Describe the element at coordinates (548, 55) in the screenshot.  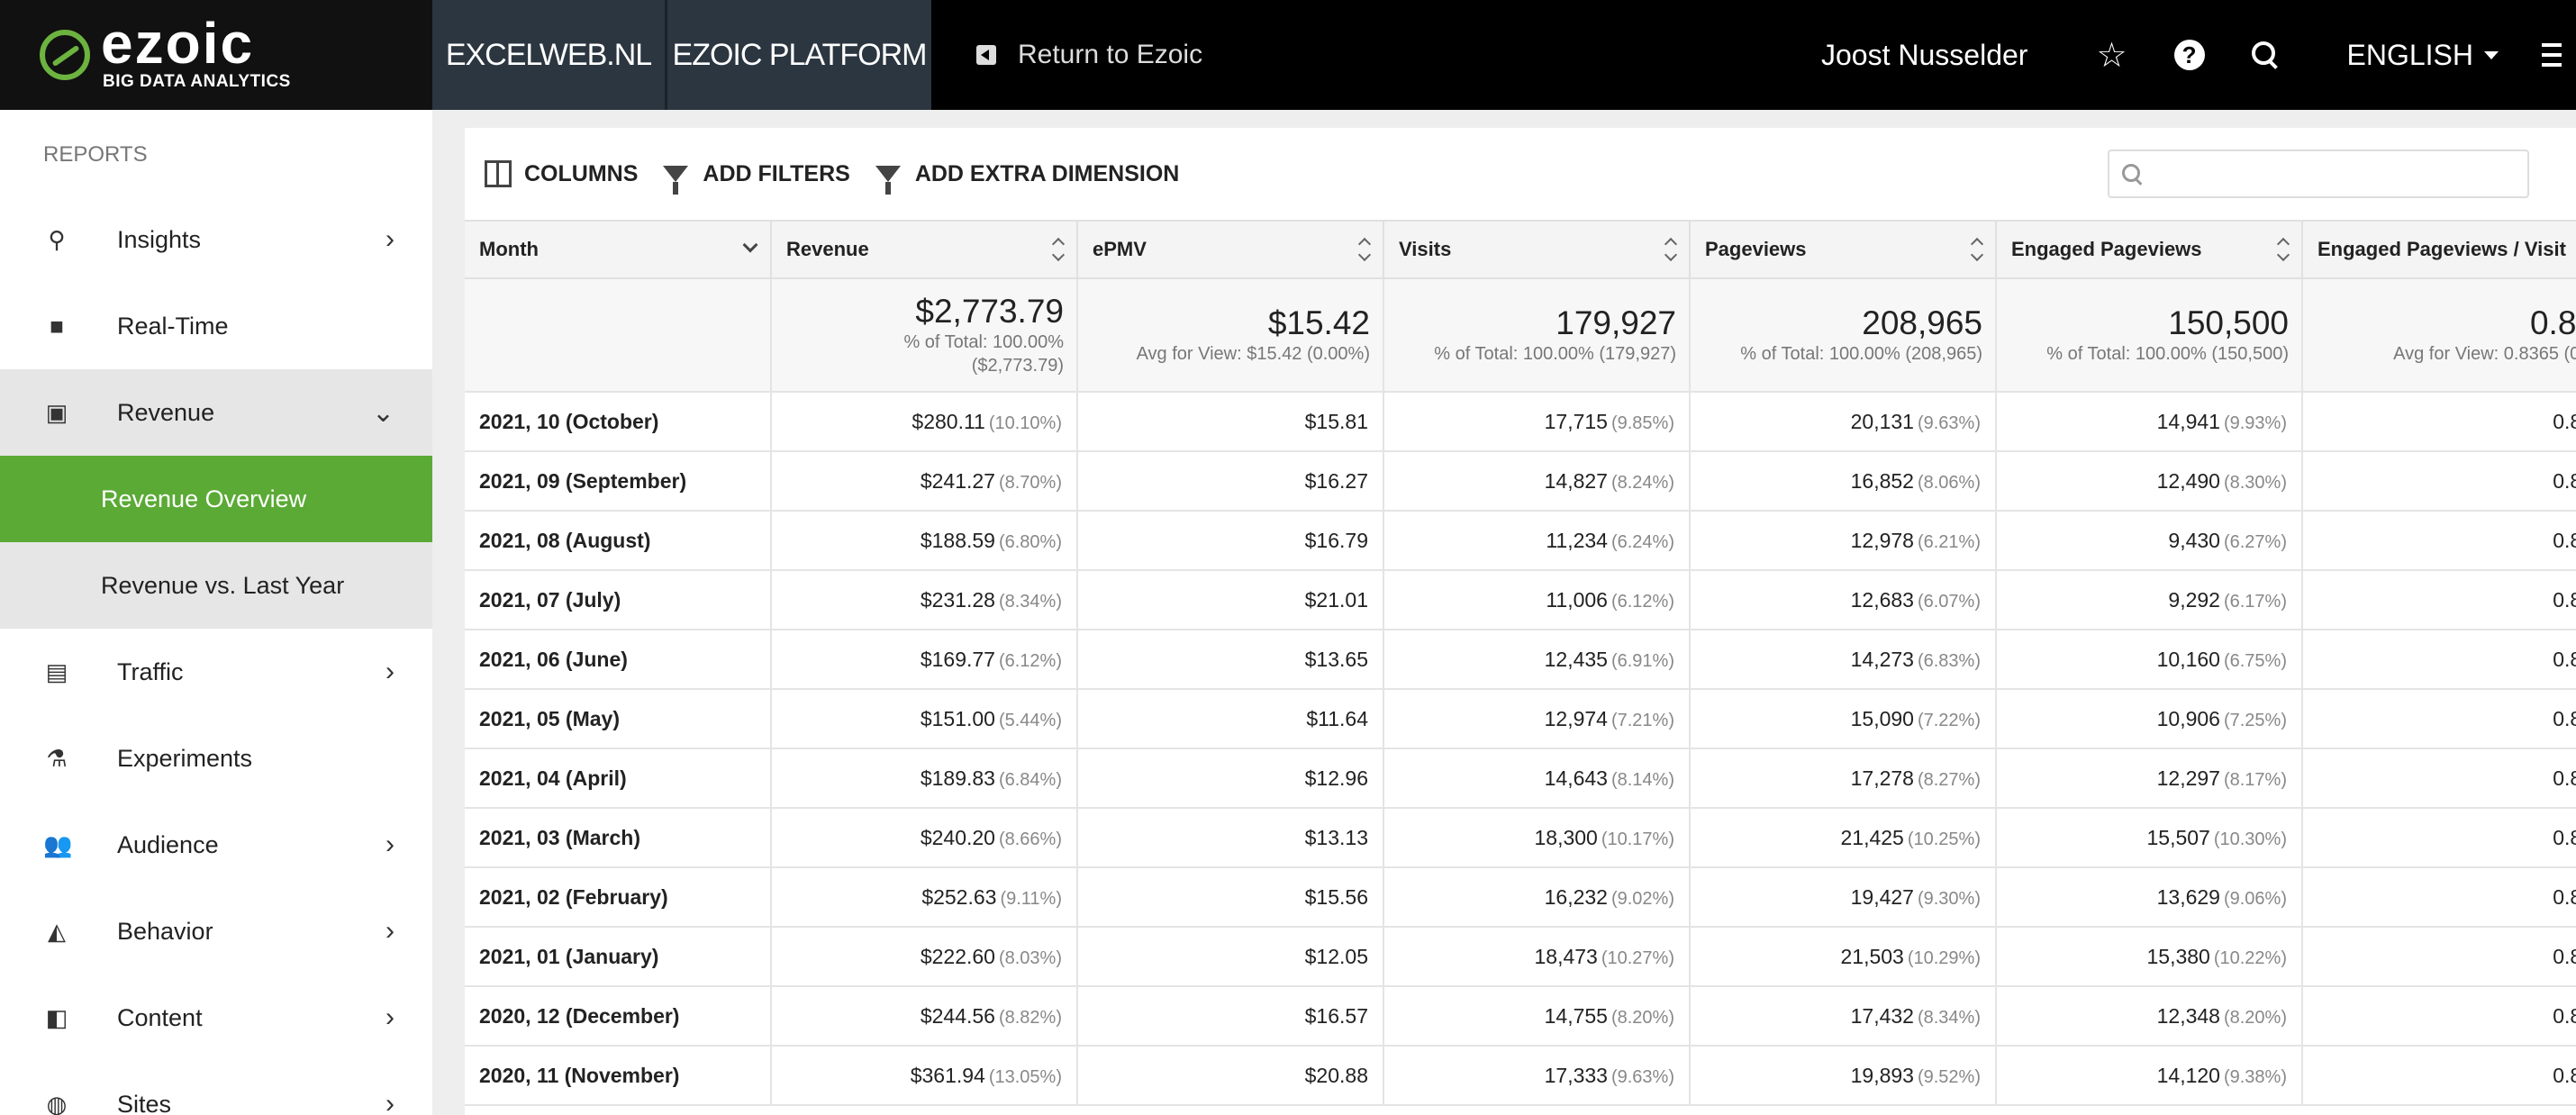
I see `site-tab: EXCELWEB.NL` at that location.